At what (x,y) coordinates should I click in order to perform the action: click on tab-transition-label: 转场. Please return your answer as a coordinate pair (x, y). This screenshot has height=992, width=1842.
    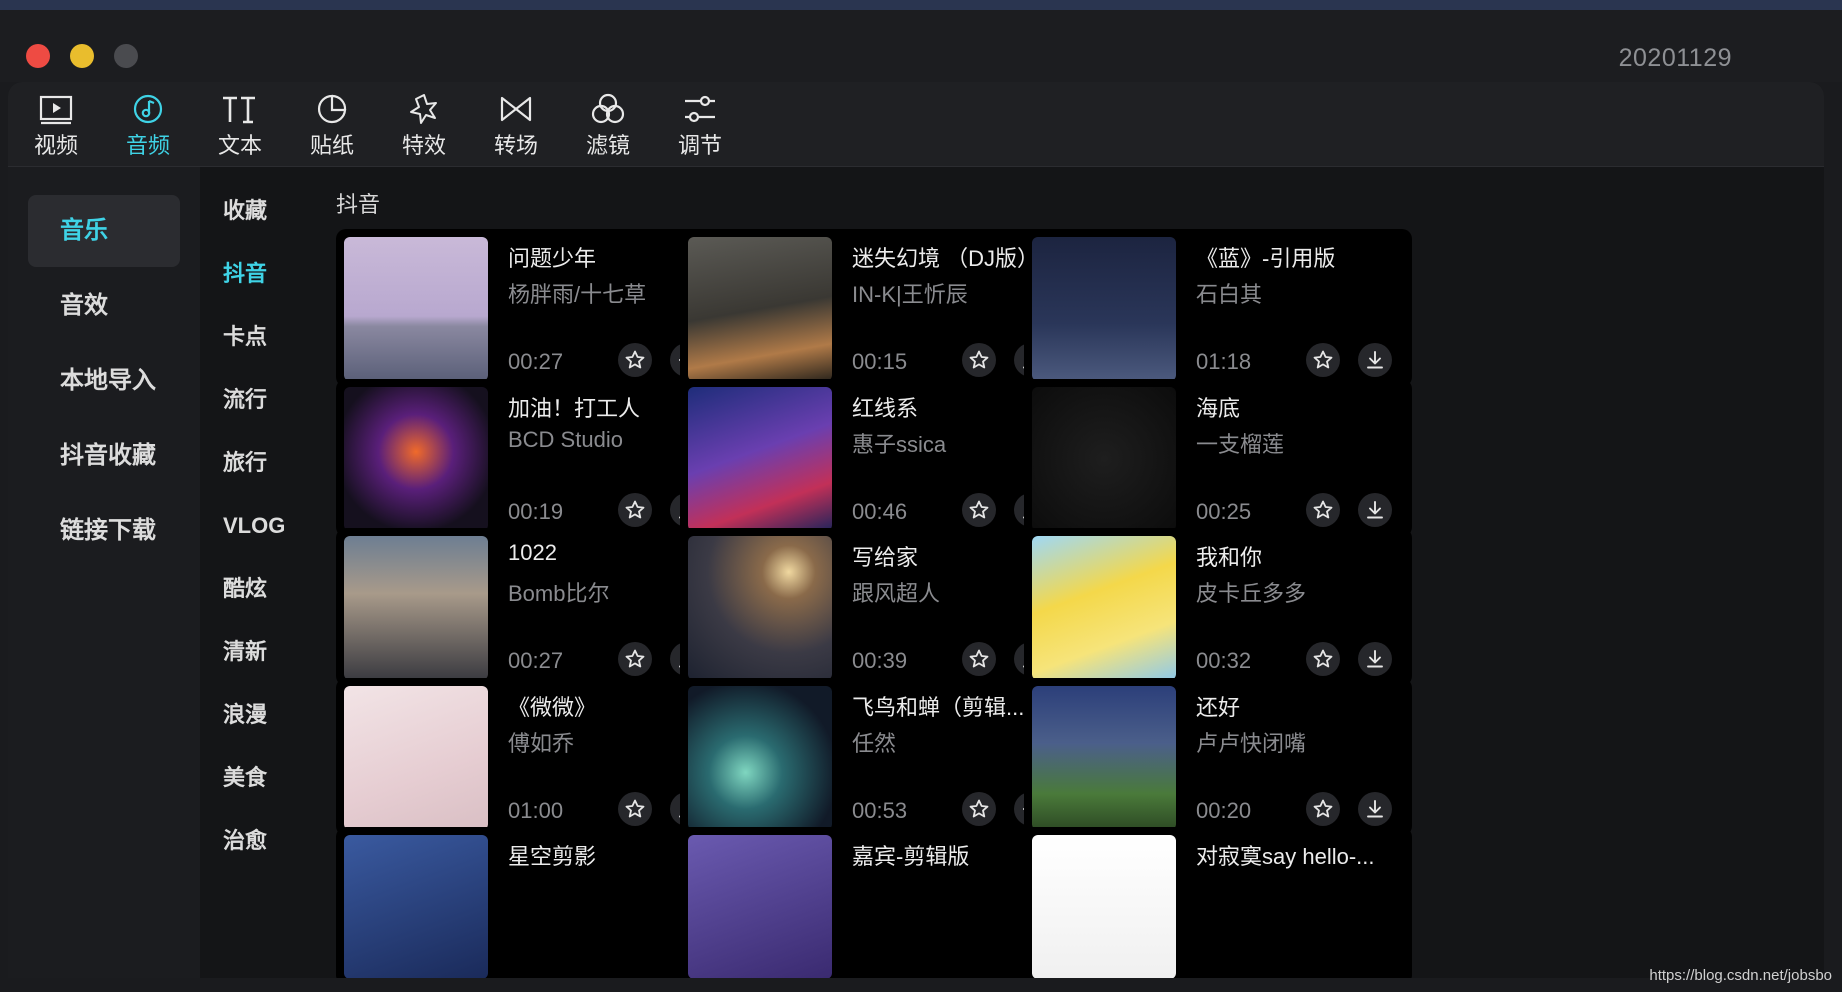
    Looking at the image, I should click on (515, 145).